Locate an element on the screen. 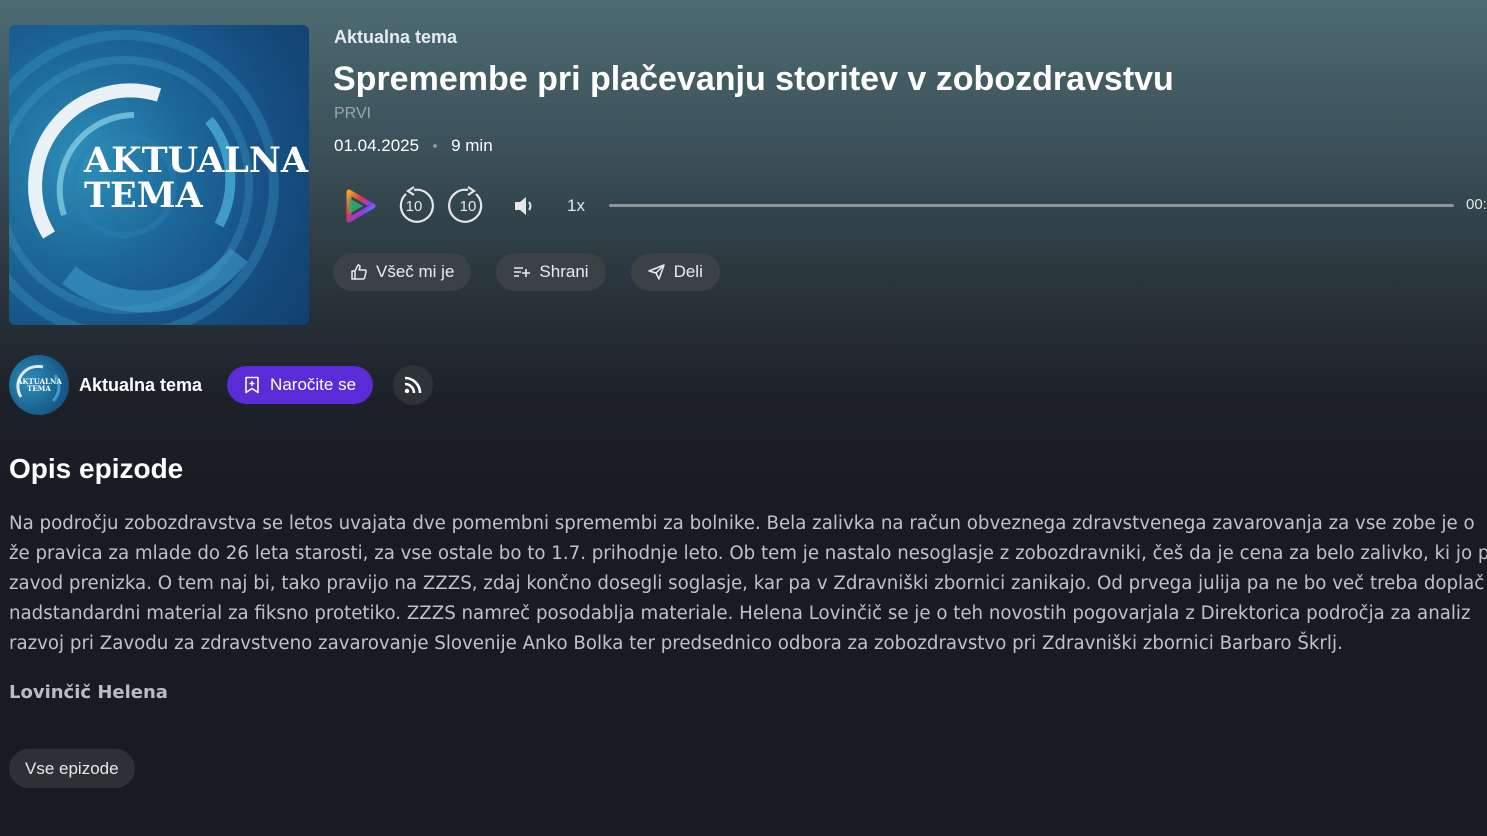 This screenshot has height=836, width=1487. description-heading: Opis epizode is located at coordinates (96, 468).